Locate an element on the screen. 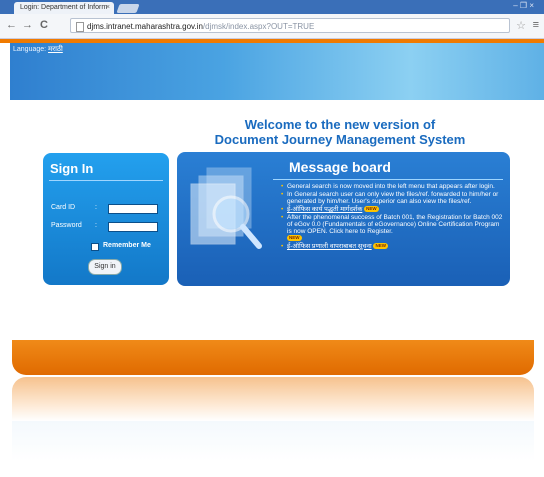 This screenshot has width=544, height=477. password-colon: : is located at coordinates (96, 225).